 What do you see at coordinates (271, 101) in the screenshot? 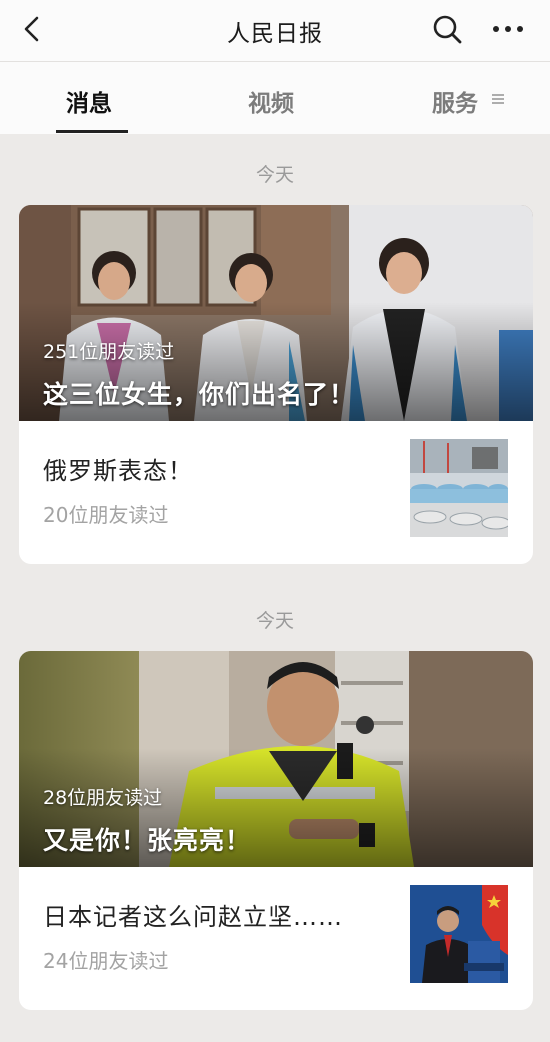
I see `tab-videos: 视频` at bounding box center [271, 101].